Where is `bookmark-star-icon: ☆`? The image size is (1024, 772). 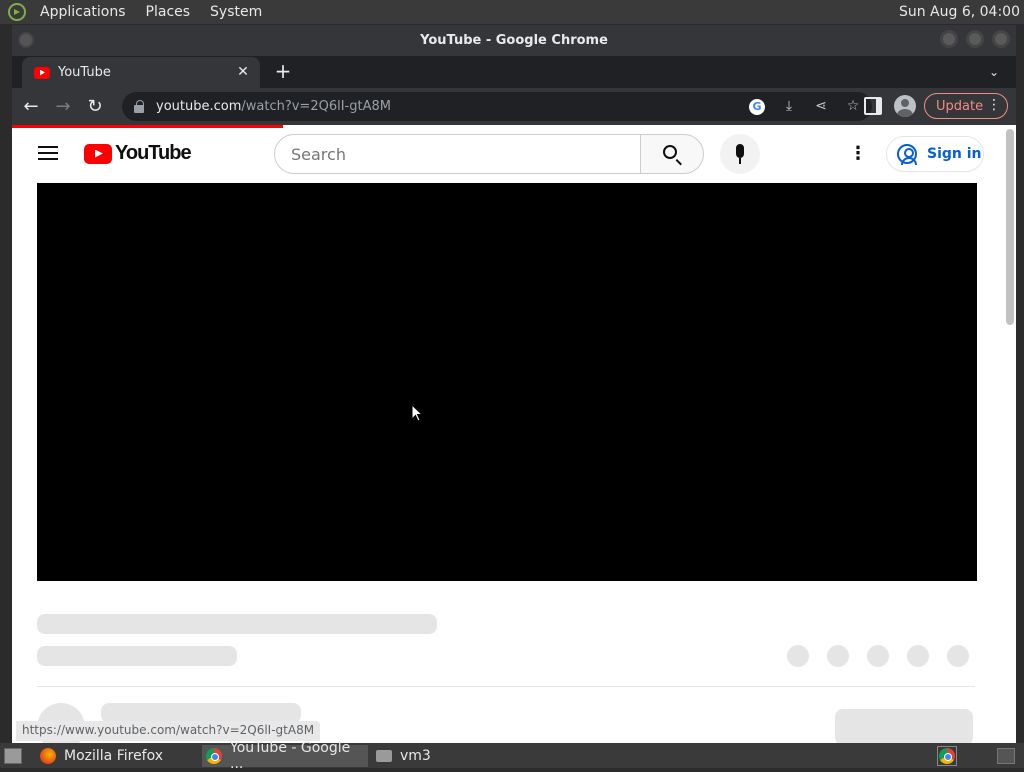 bookmark-star-icon: ☆ is located at coordinates (853, 106).